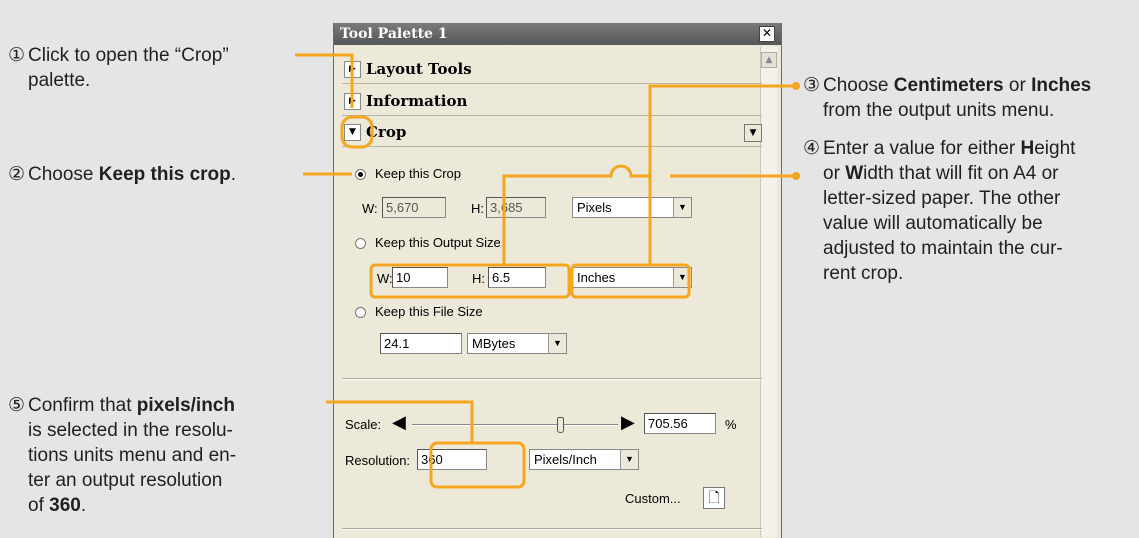 Image resolution: width=1139 pixels, height=538 pixels. What do you see at coordinates (420, 277) in the screenshot?
I see `output-width-field: 10` at bounding box center [420, 277].